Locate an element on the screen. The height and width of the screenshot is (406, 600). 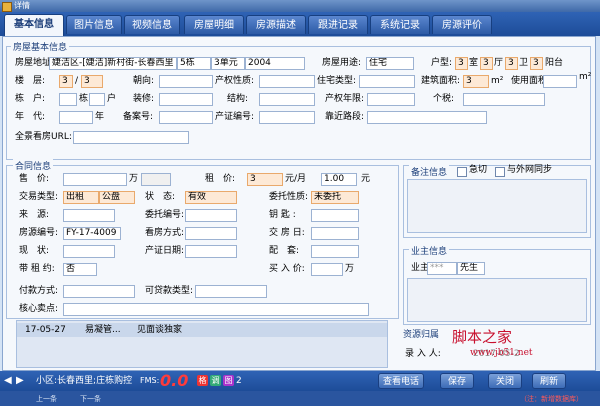
kitchens-field: 3 is located at coordinates (511, 63).